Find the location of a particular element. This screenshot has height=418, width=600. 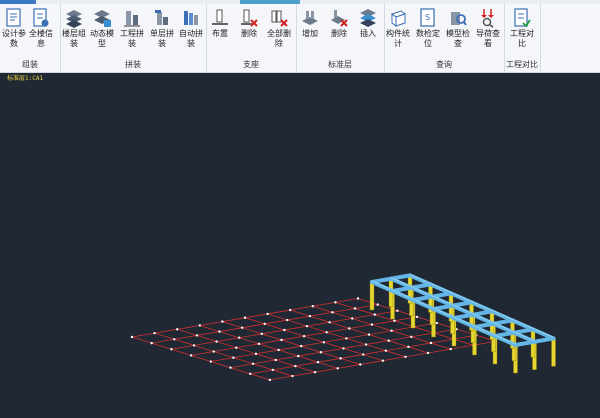

dynamic-model-button: 动态模型 is located at coordinates (102, 32).